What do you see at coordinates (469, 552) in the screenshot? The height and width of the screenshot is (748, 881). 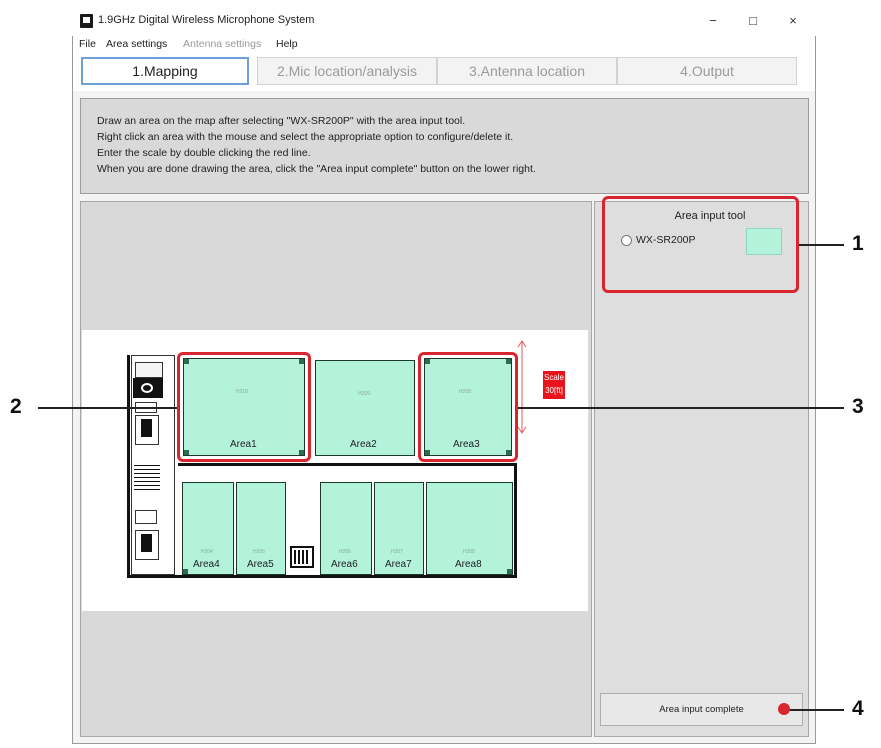 I see `room-code: H208` at bounding box center [469, 552].